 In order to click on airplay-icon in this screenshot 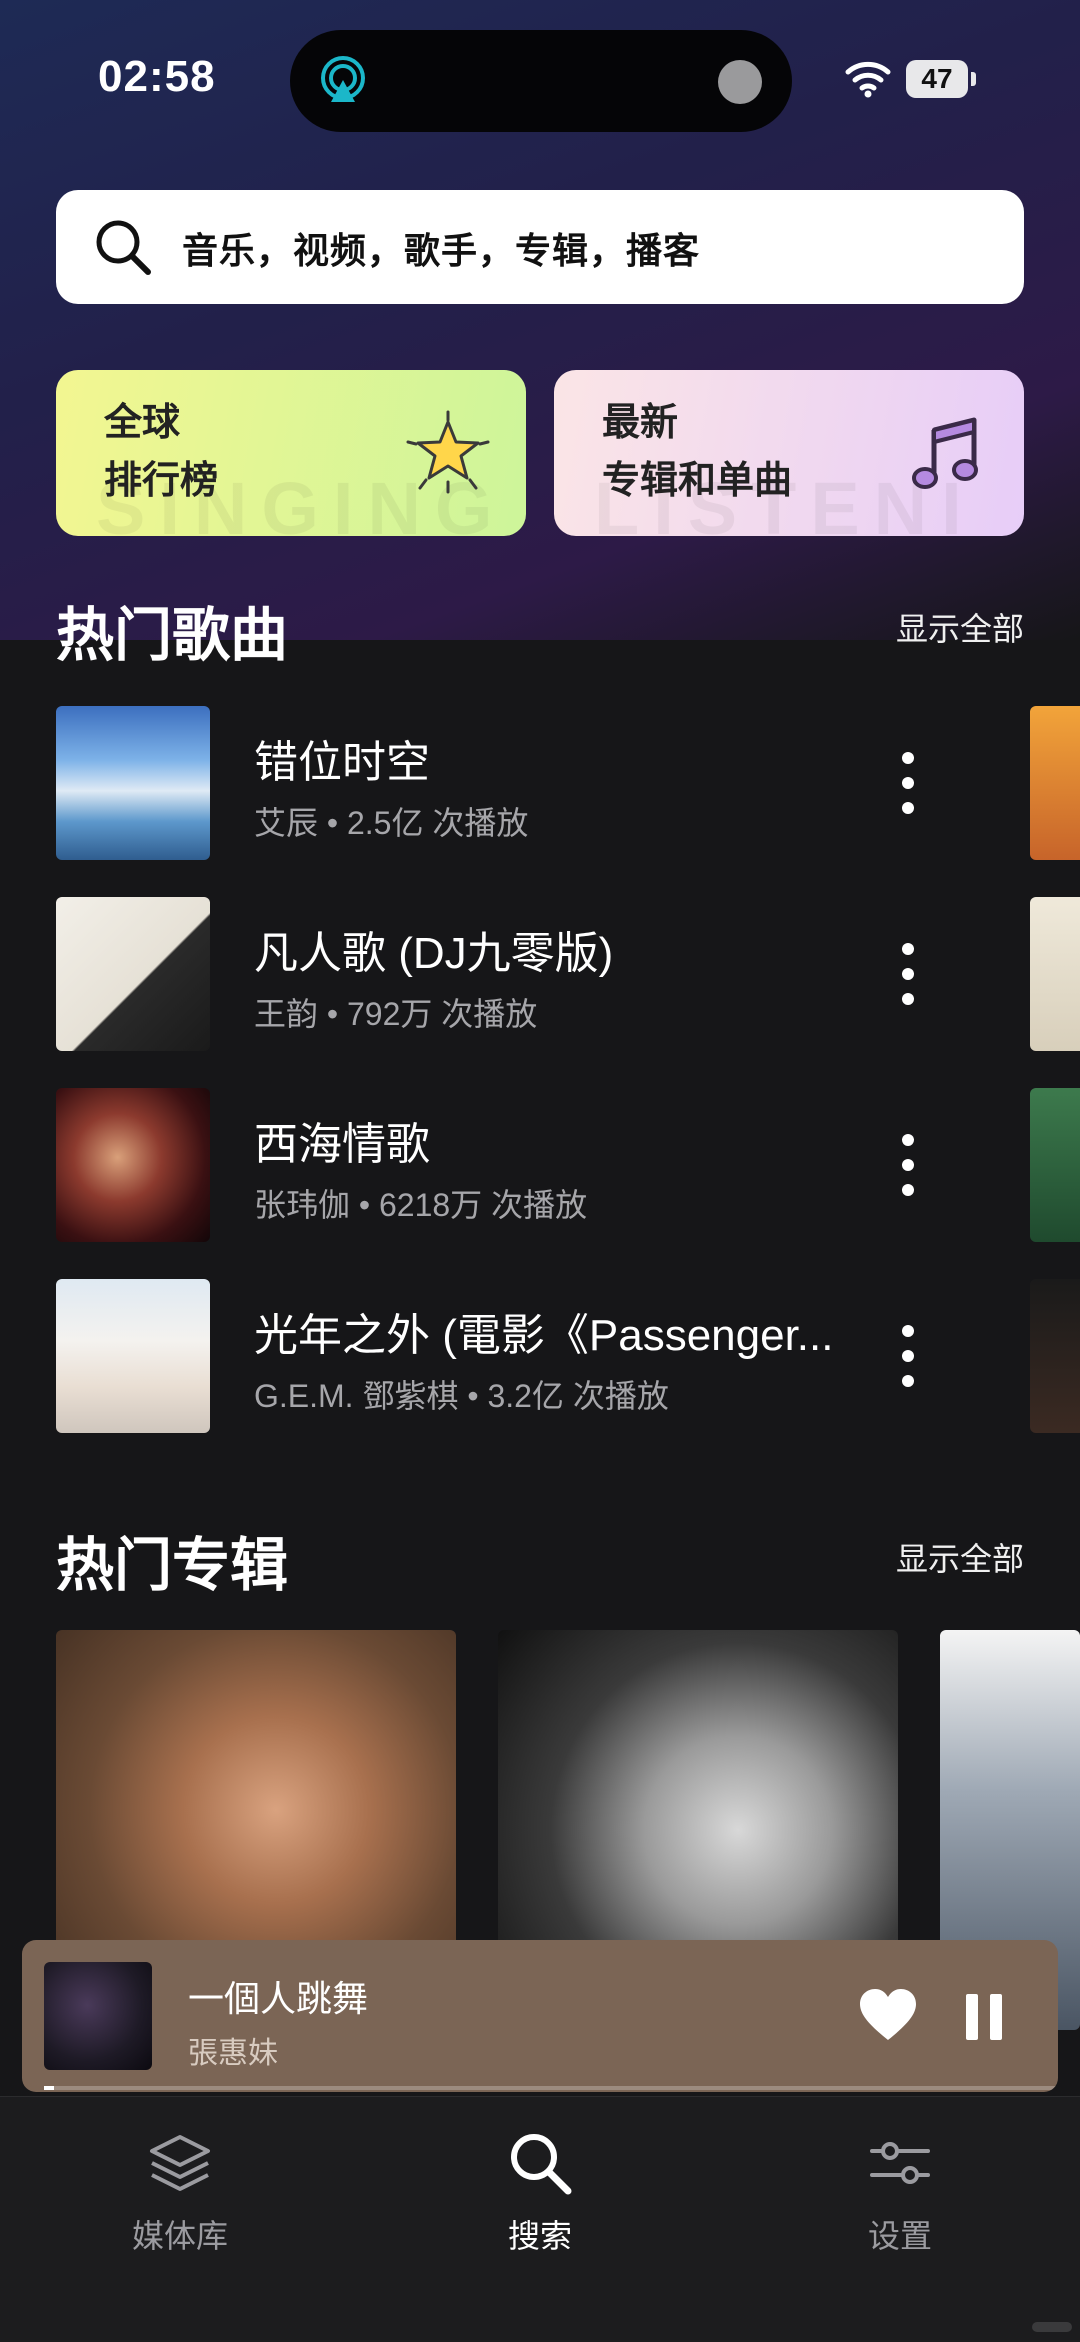, I will do `click(343, 79)`.